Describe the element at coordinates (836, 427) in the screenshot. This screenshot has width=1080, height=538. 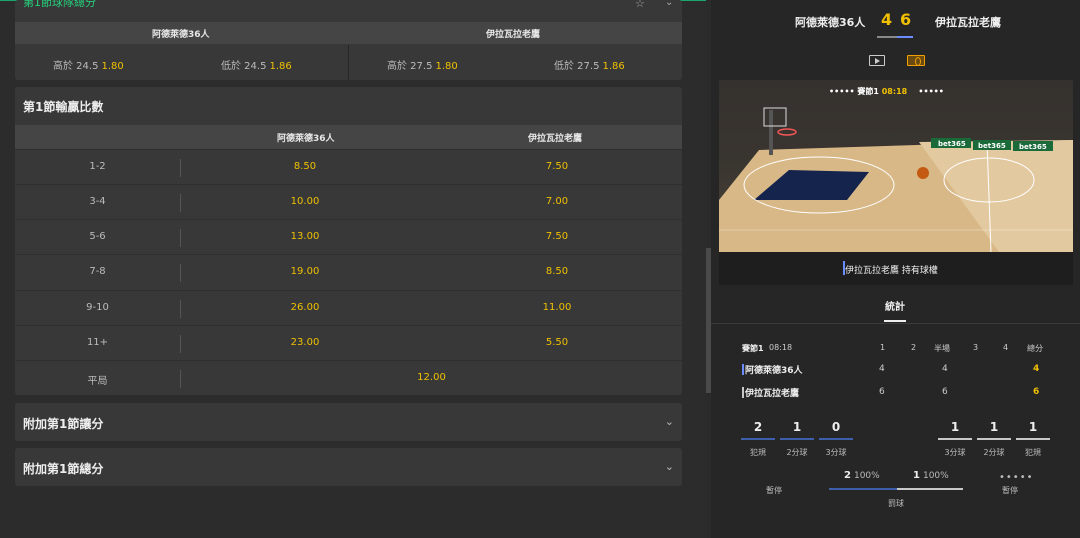
I see `home-3pt: 0` at that location.